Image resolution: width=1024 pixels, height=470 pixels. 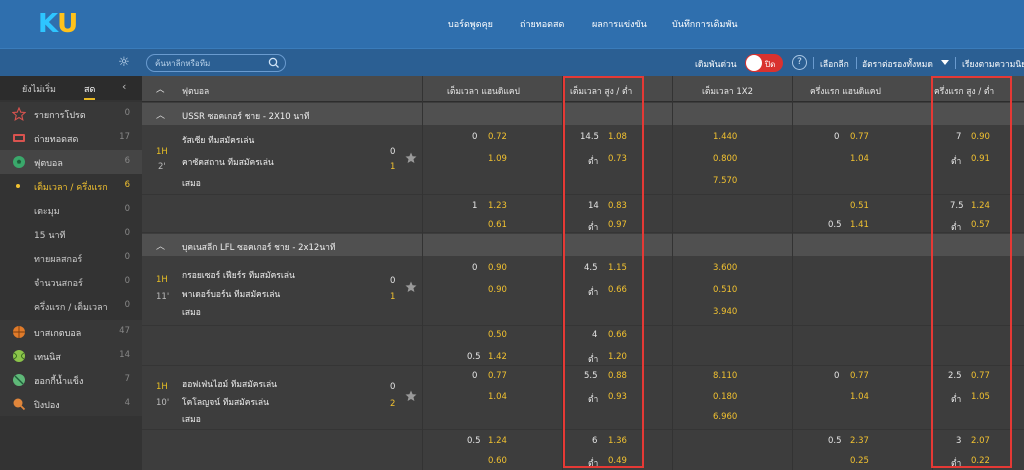 What do you see at coordinates (497, 159) in the screenshot?
I see `hdp-odds: 1.09` at bounding box center [497, 159].